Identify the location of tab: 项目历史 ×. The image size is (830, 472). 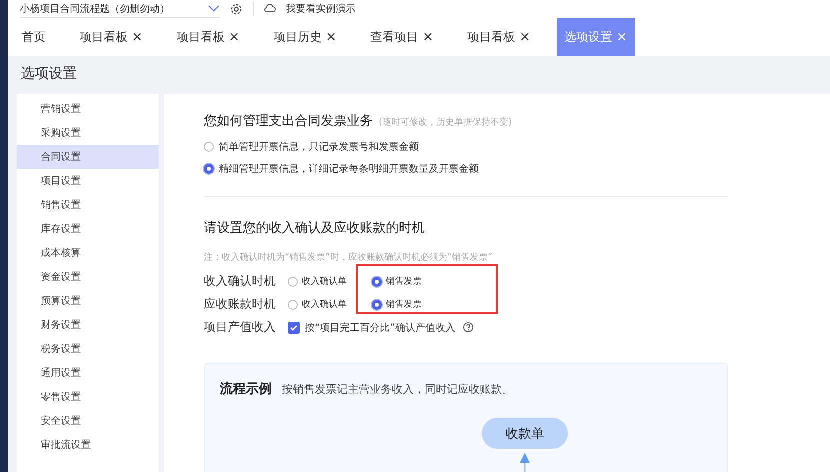
(305, 37).